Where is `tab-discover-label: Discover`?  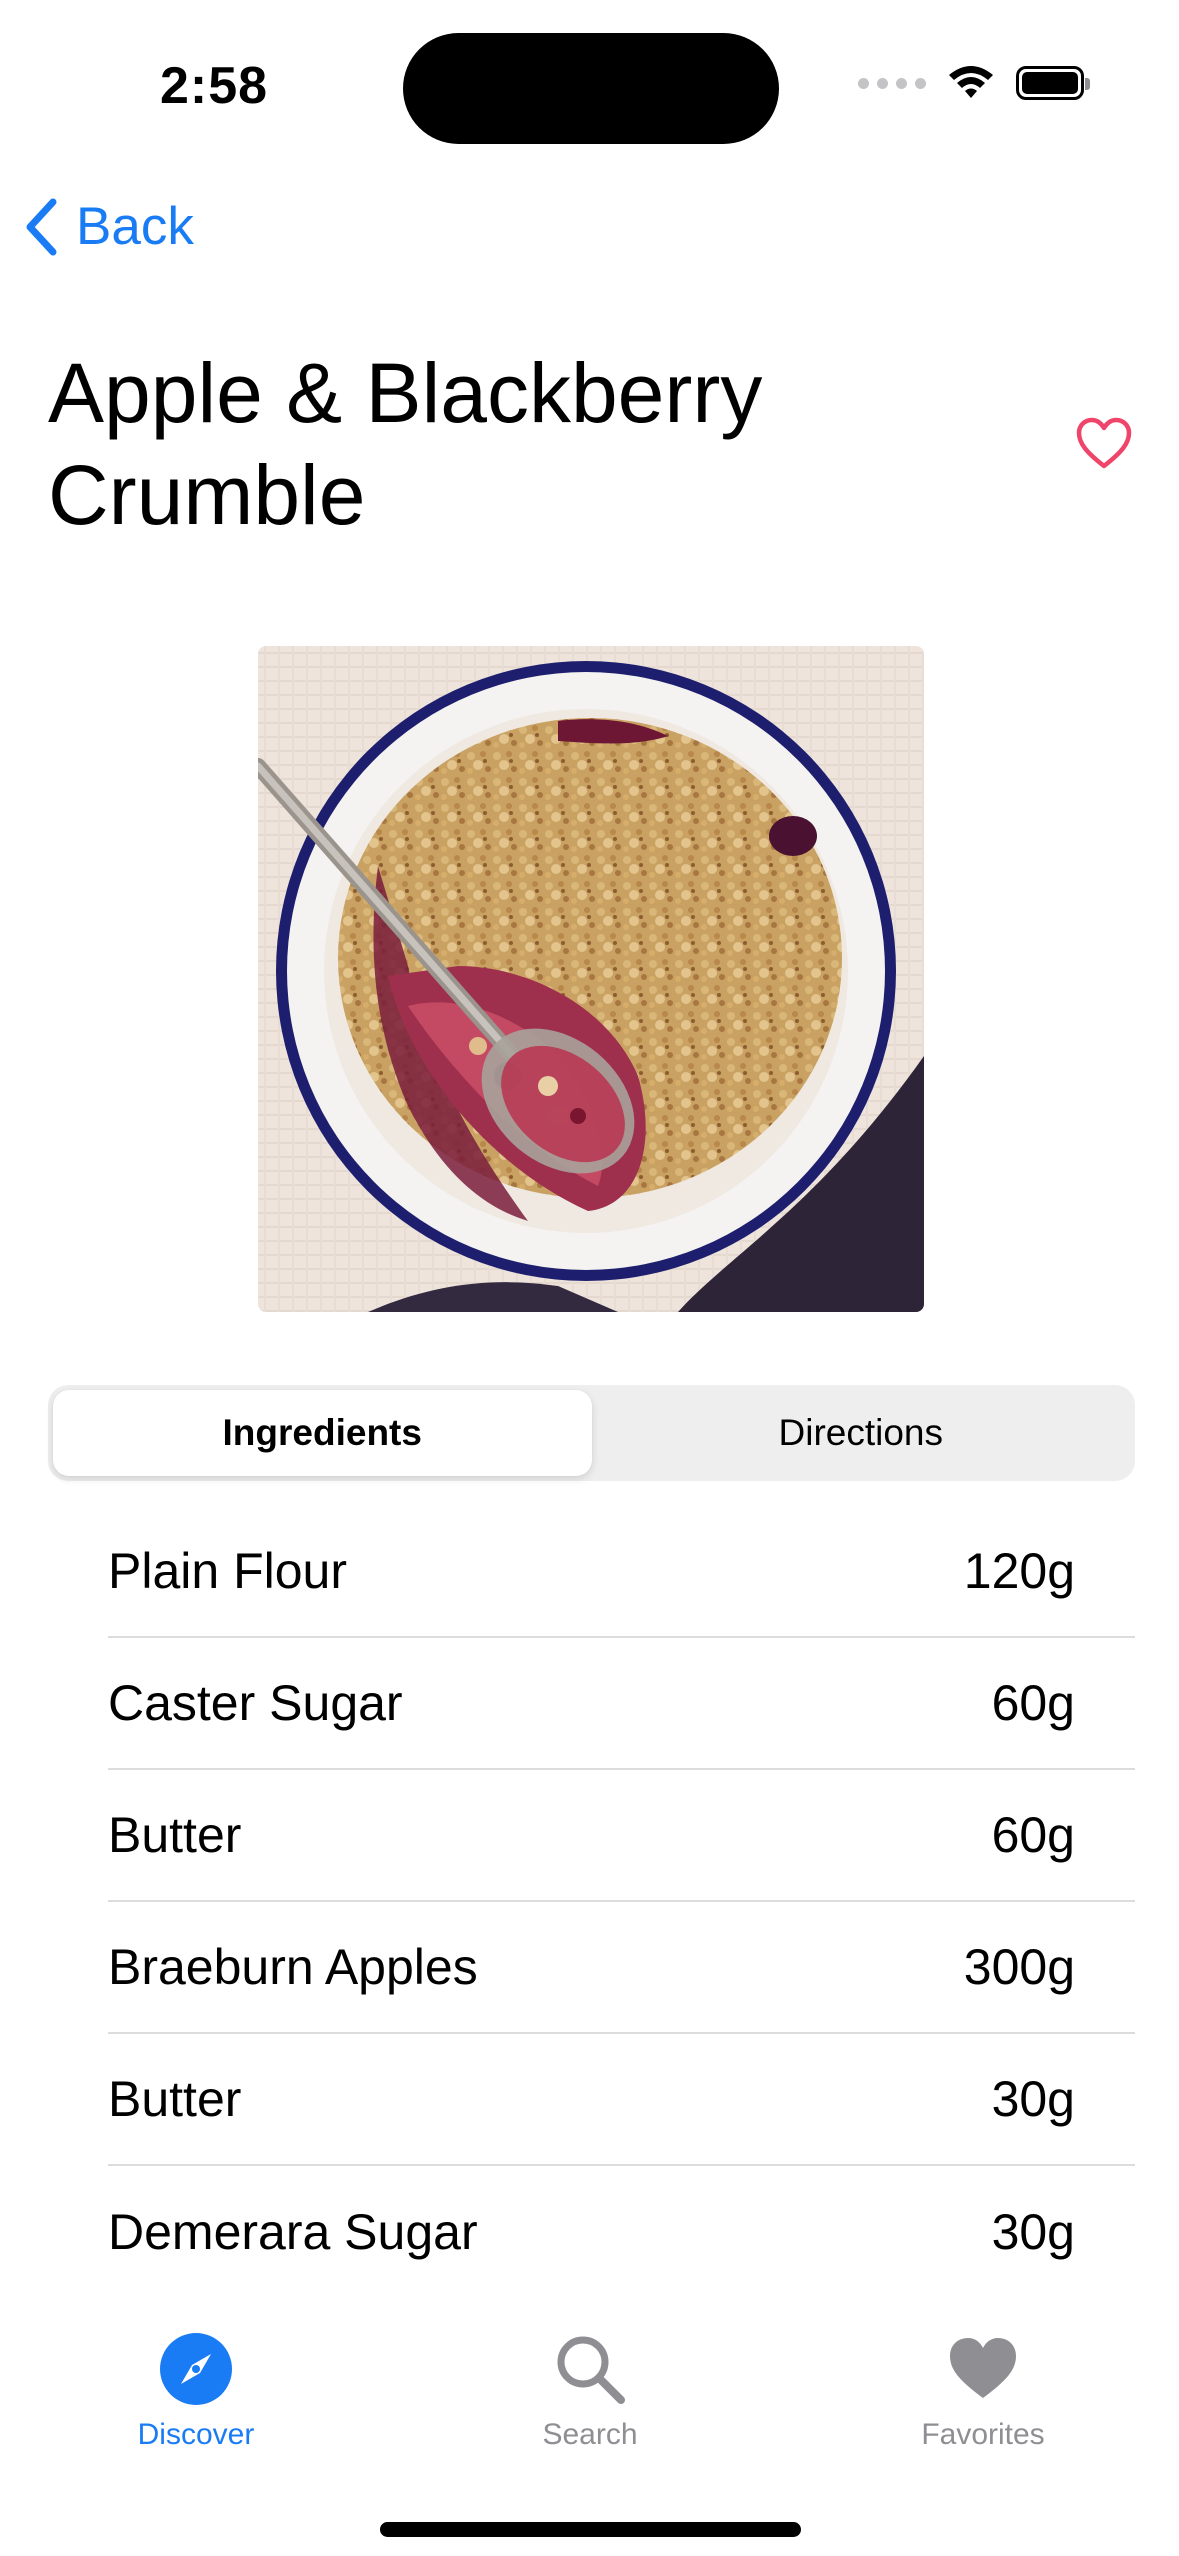 tab-discover-label: Discover is located at coordinates (196, 2434).